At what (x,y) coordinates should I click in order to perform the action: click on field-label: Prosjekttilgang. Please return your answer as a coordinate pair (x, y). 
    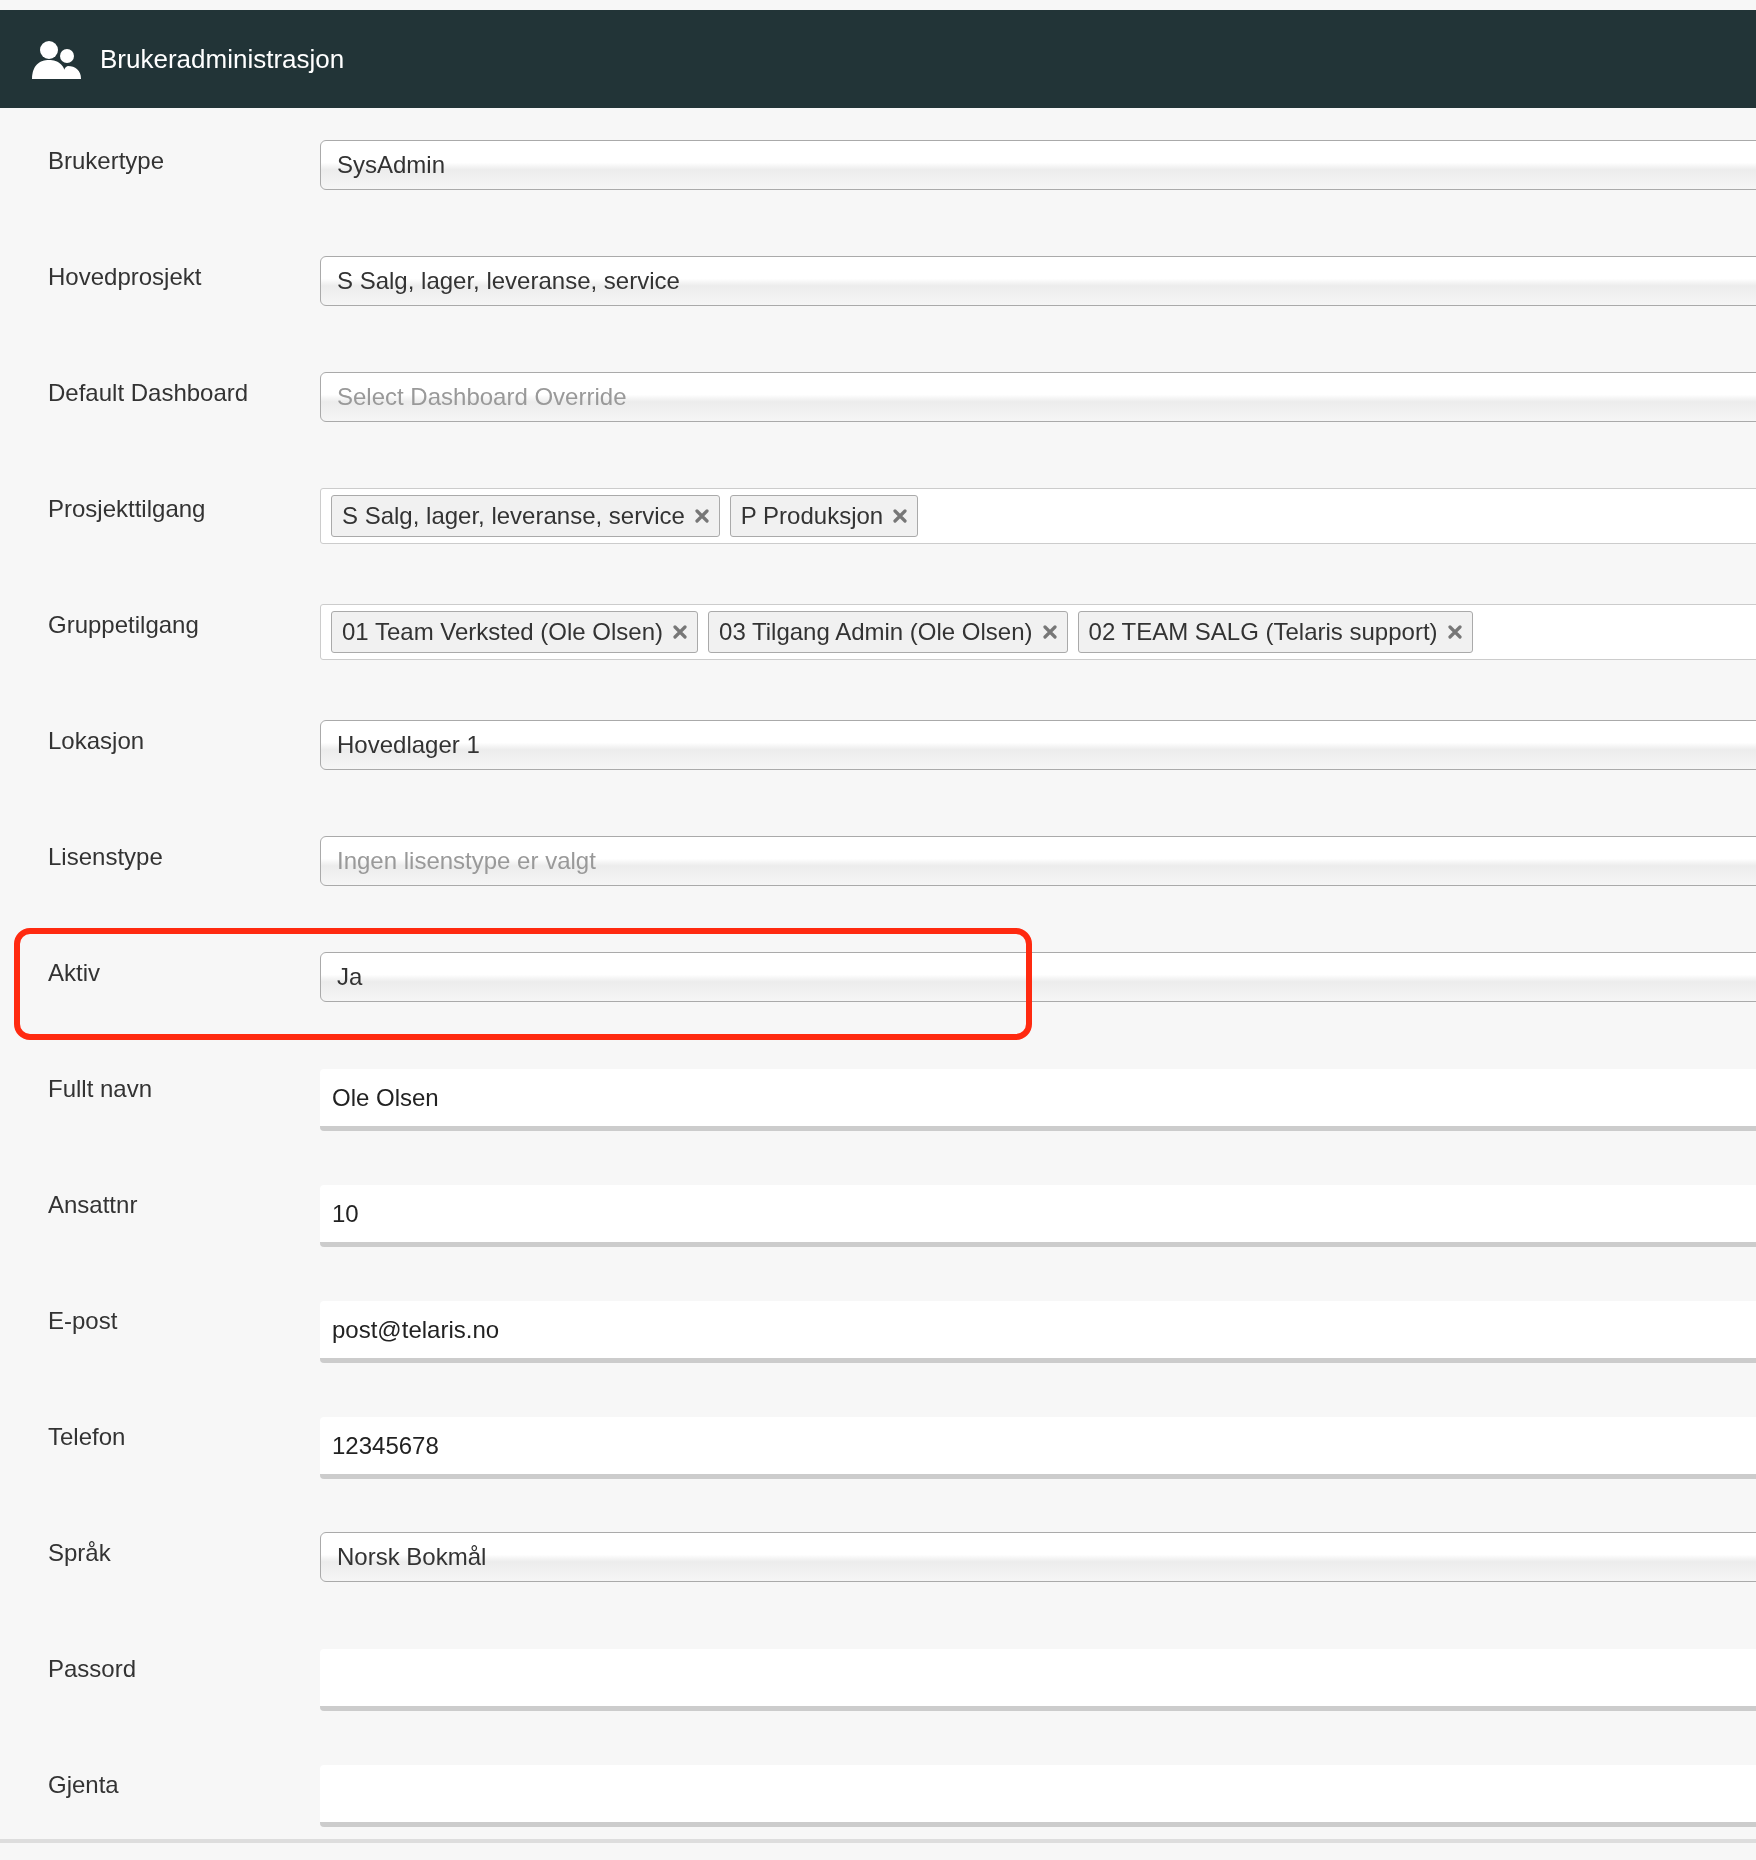
    Looking at the image, I should click on (127, 509).